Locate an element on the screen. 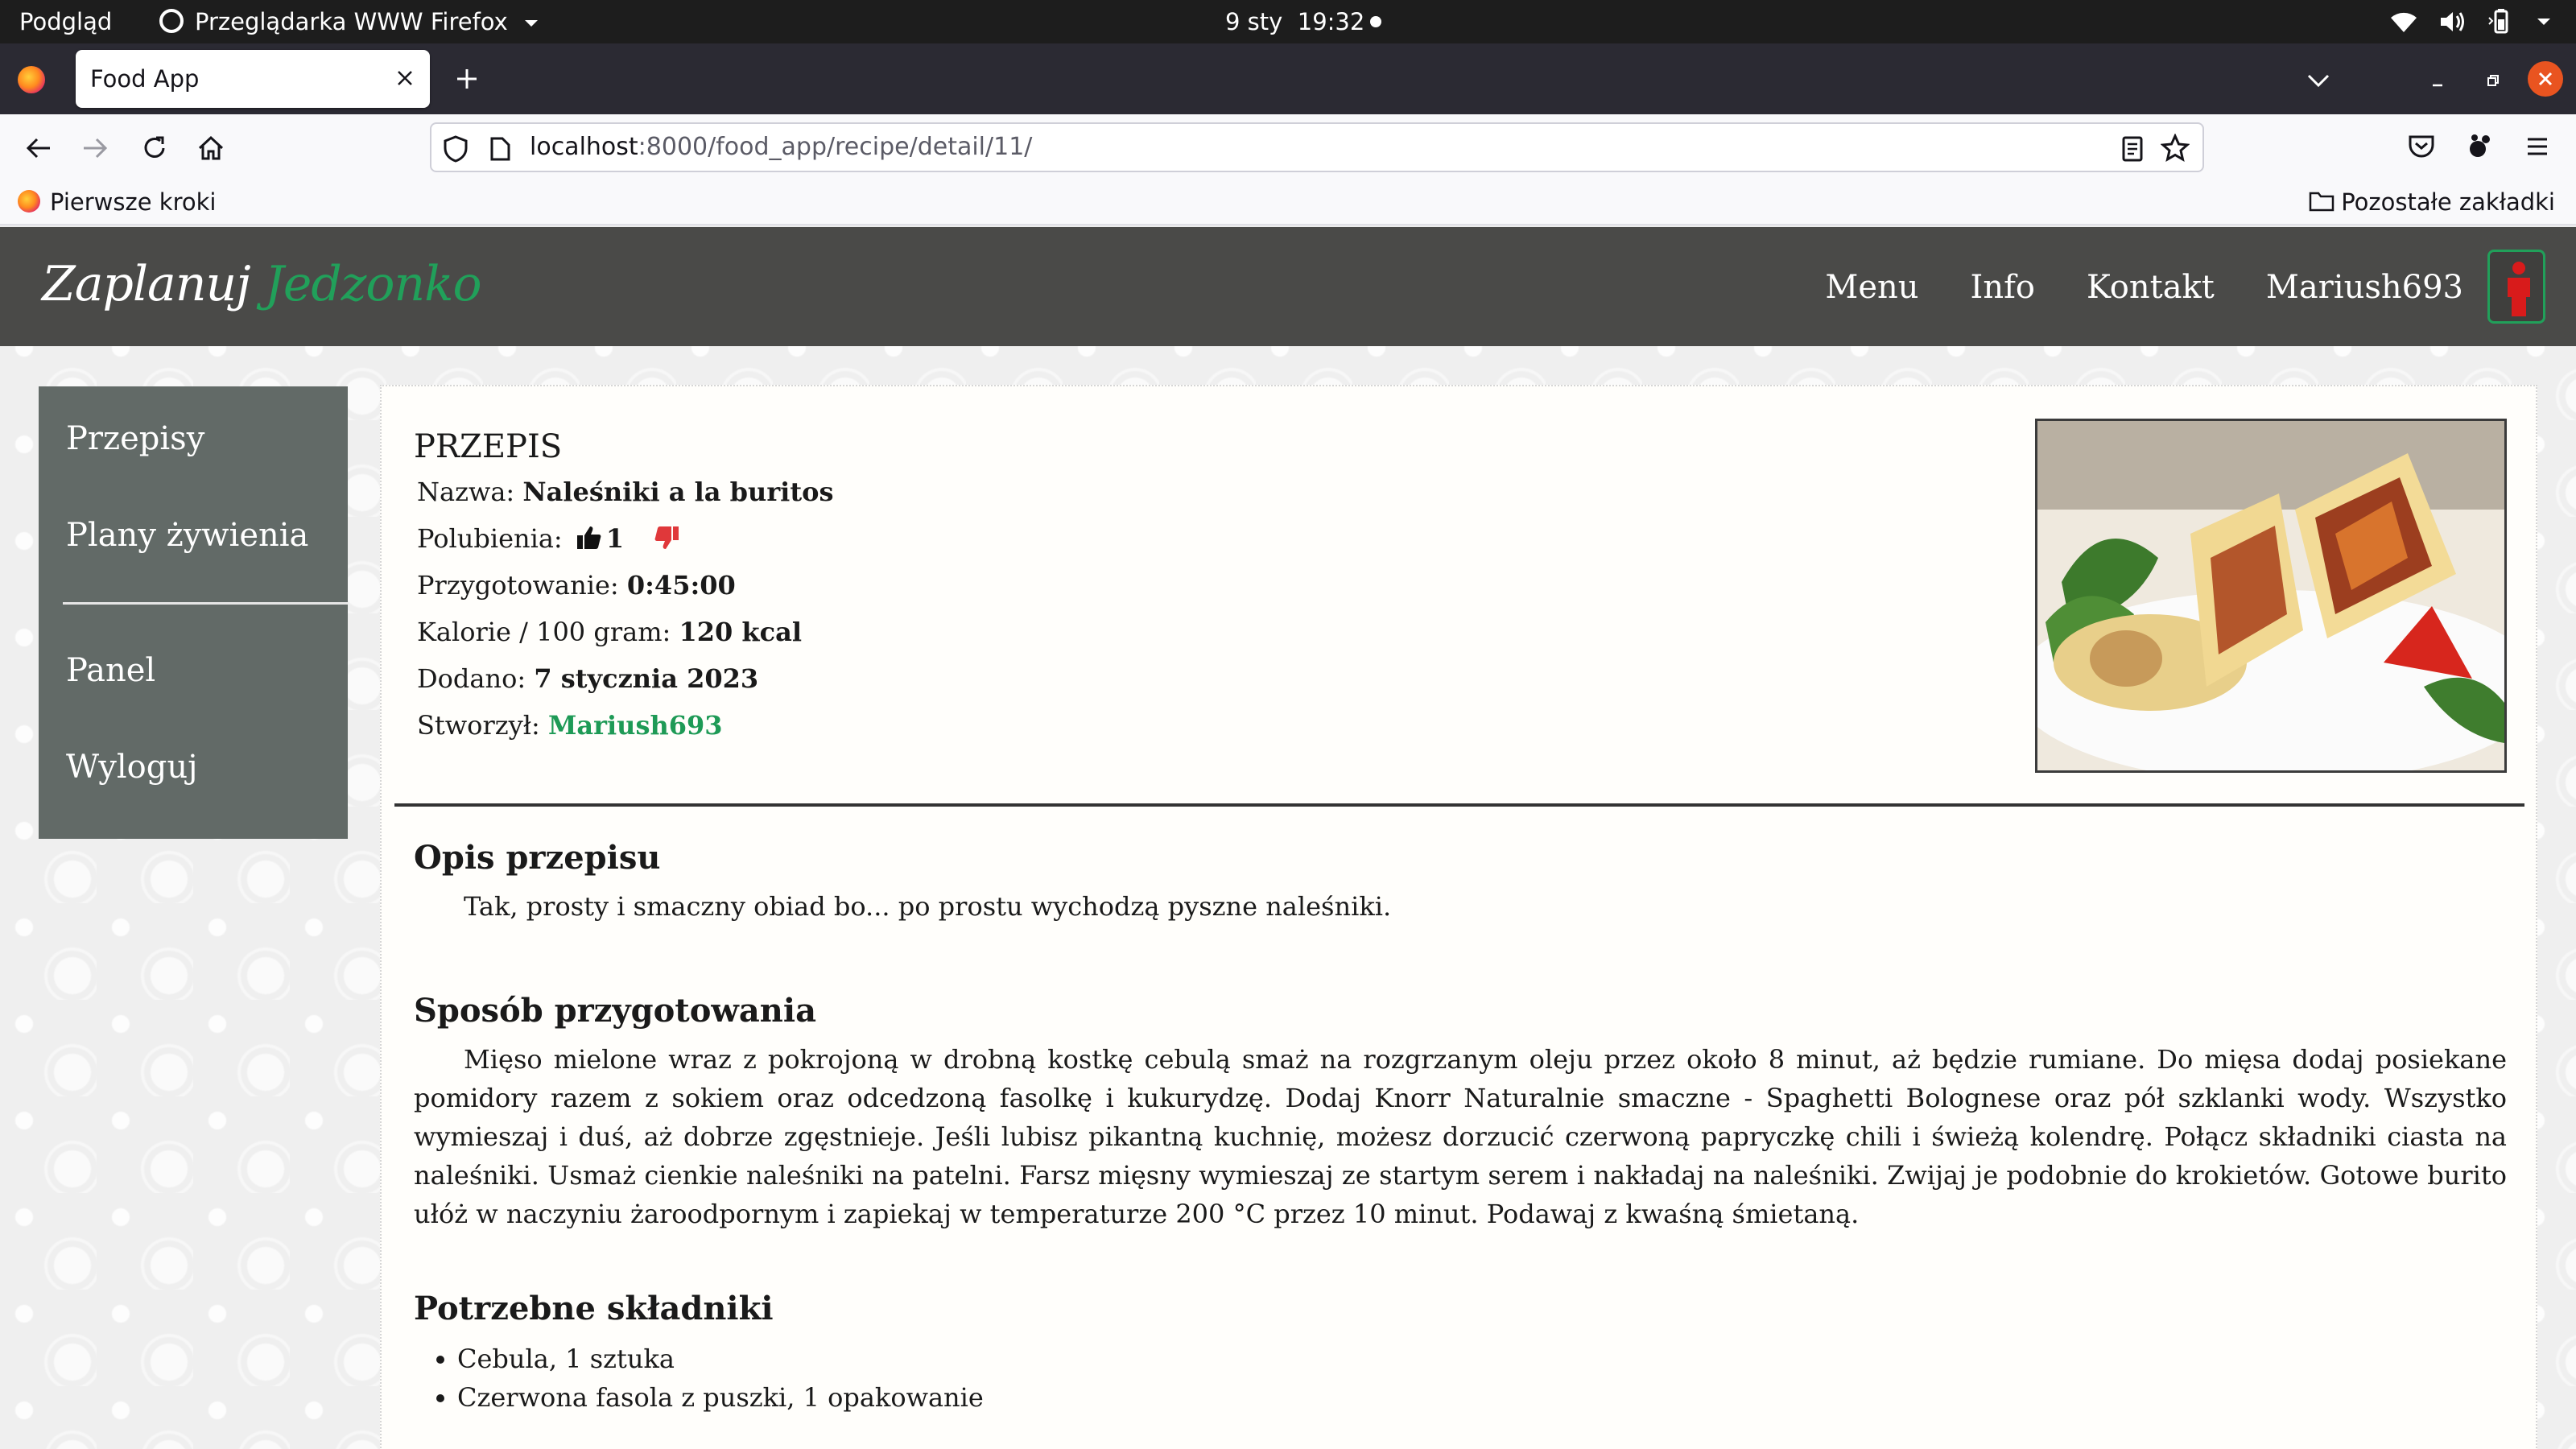  forward-arrow-icon is located at coordinates (95, 148).